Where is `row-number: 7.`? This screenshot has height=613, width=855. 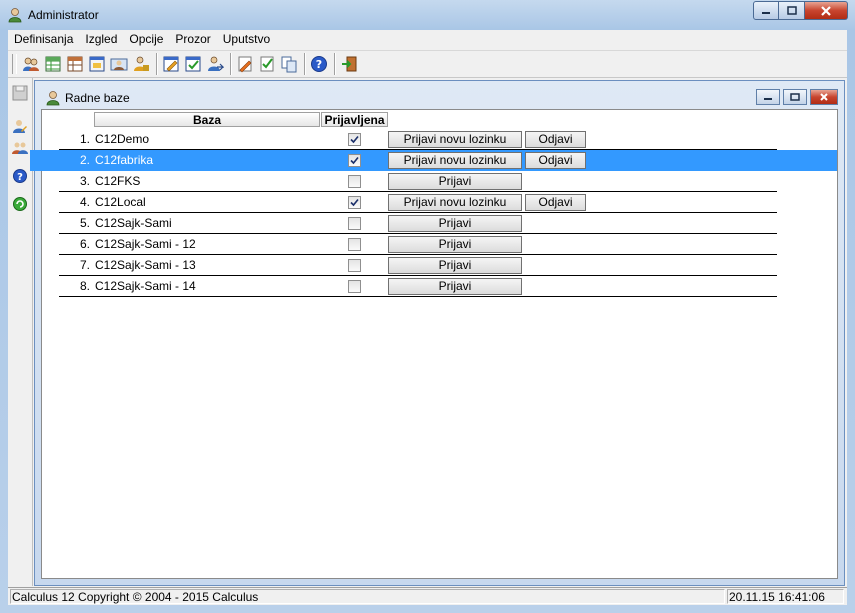 row-number: 7. is located at coordinates (84, 265).